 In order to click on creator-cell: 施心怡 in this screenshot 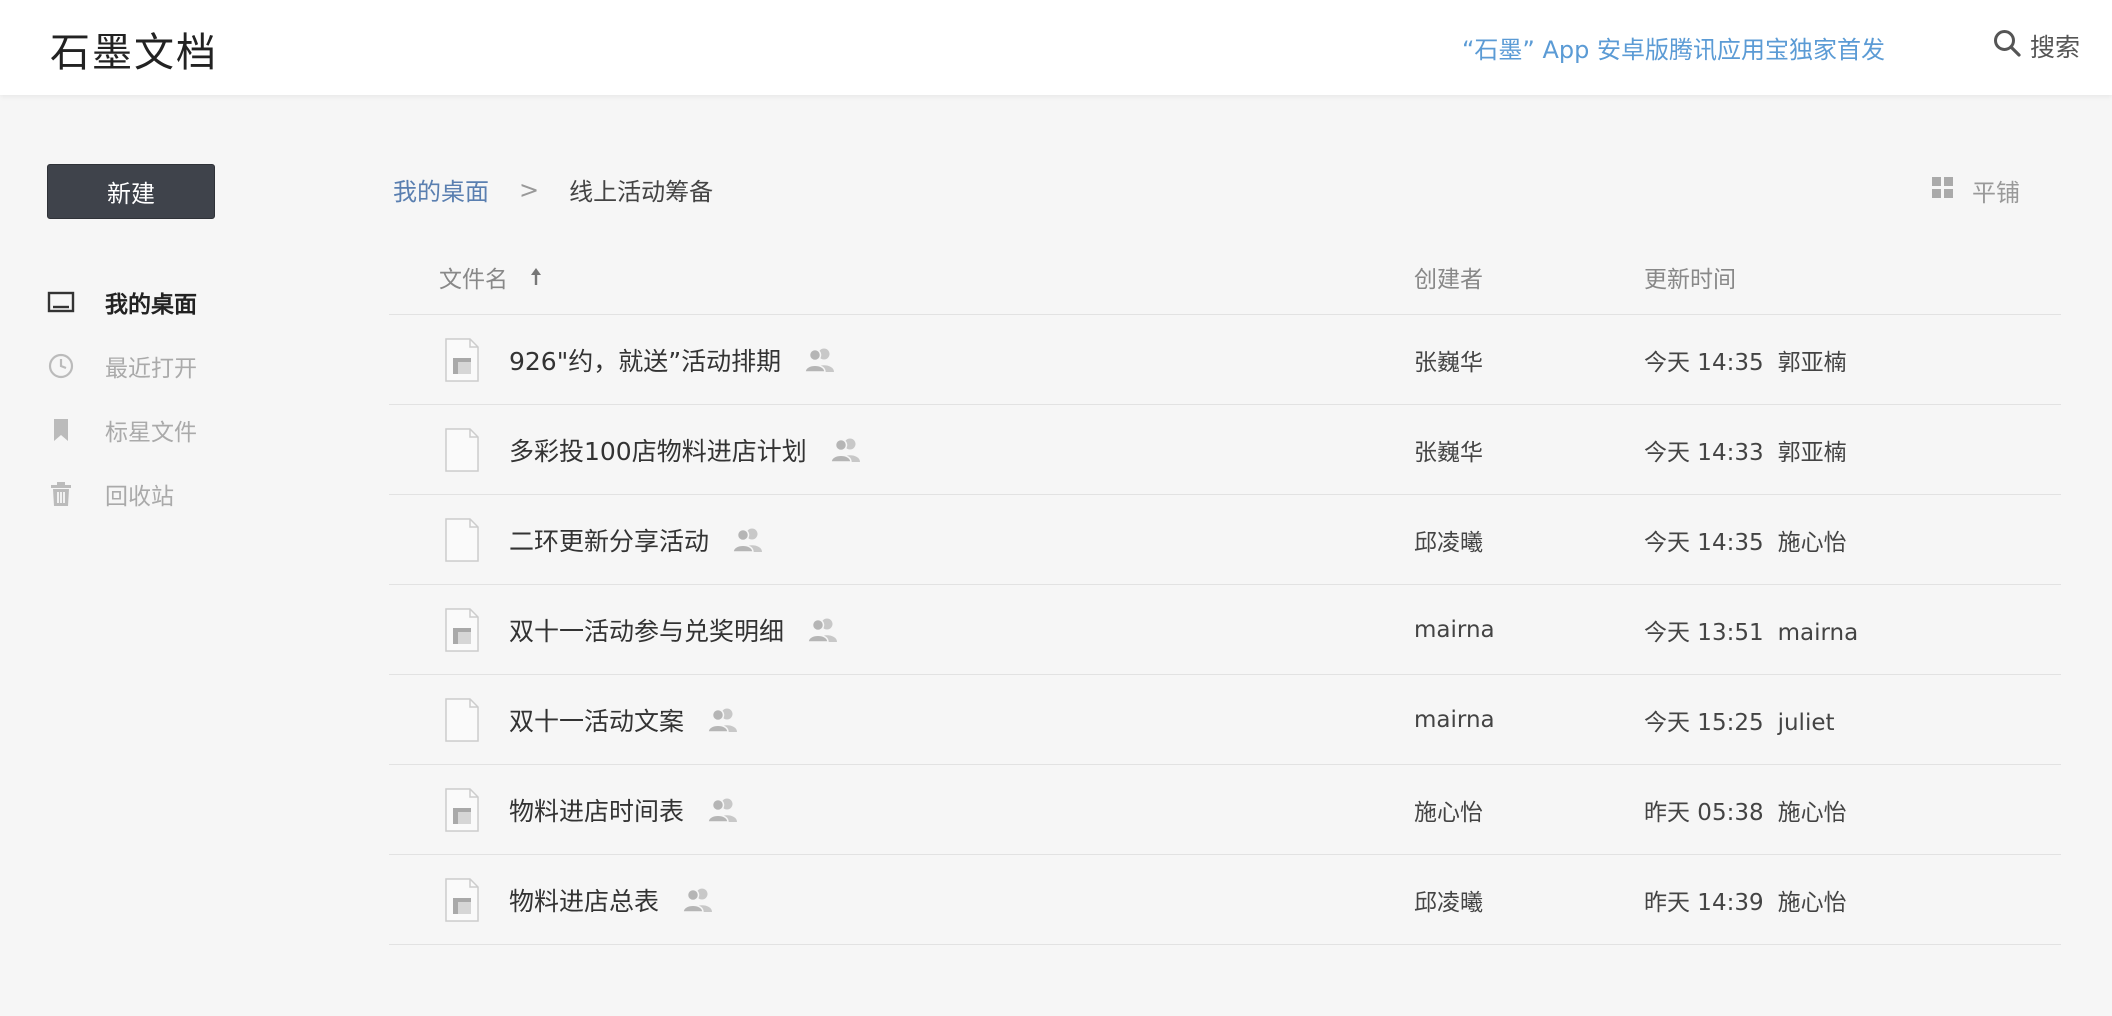, I will do `click(1448, 812)`.